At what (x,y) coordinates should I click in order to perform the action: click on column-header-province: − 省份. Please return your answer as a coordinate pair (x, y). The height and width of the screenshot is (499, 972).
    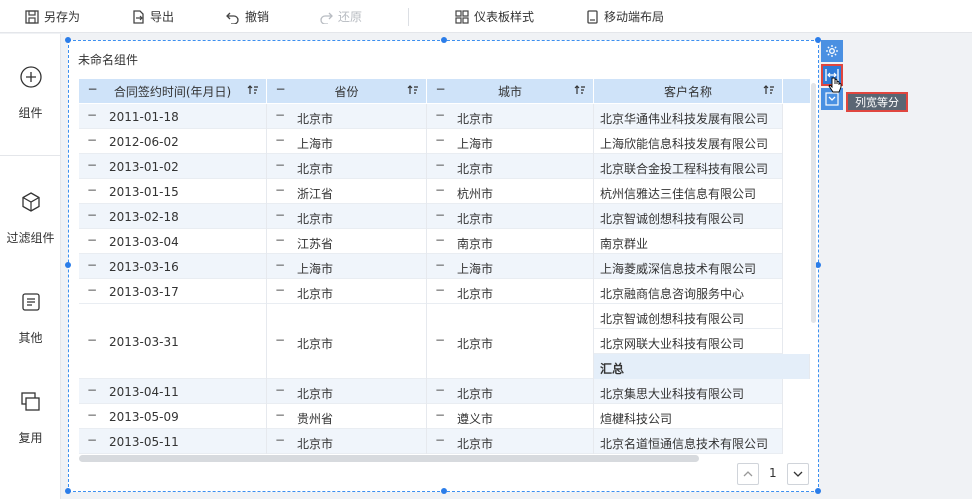
    Looking at the image, I should click on (347, 91).